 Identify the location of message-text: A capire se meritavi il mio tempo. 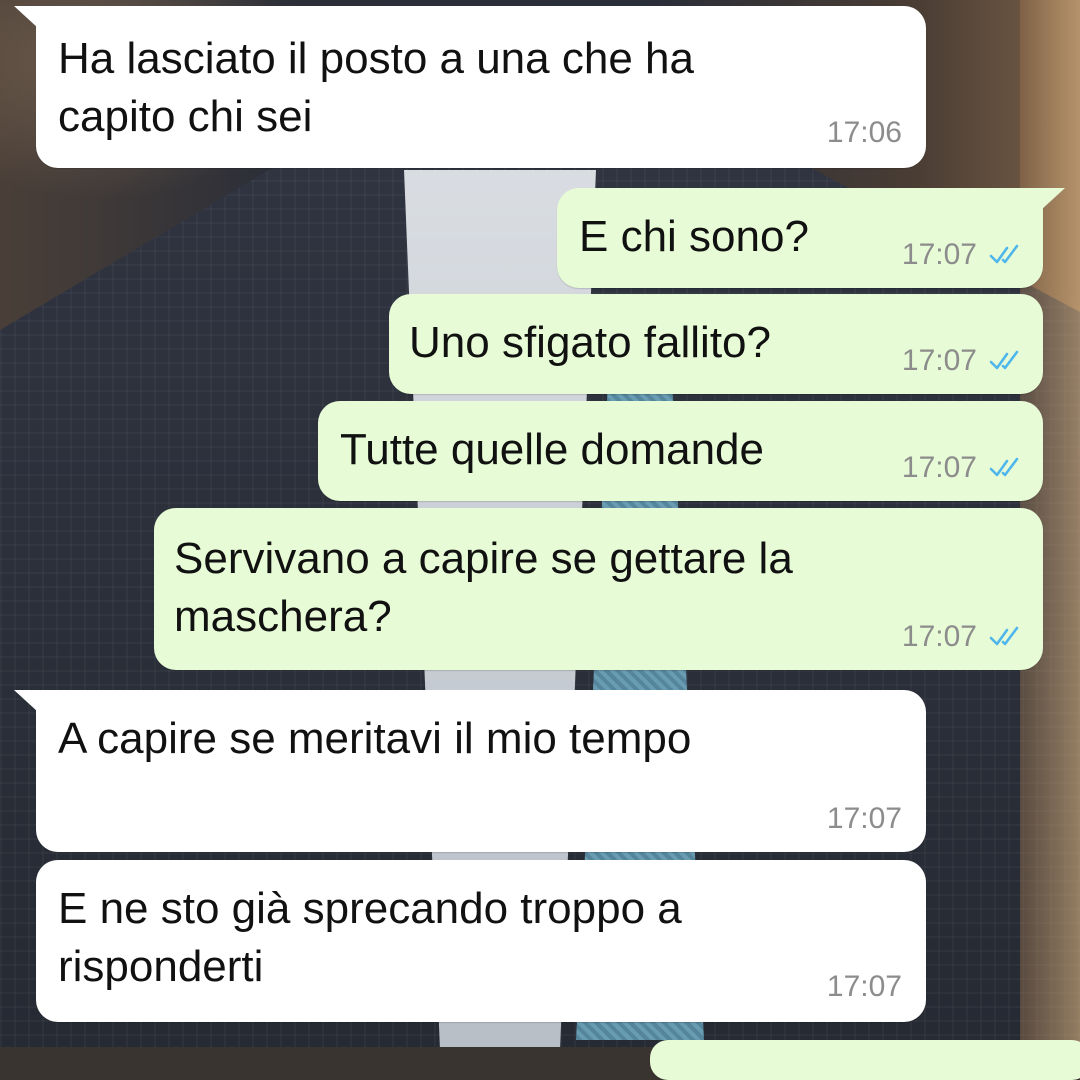
(375, 738).